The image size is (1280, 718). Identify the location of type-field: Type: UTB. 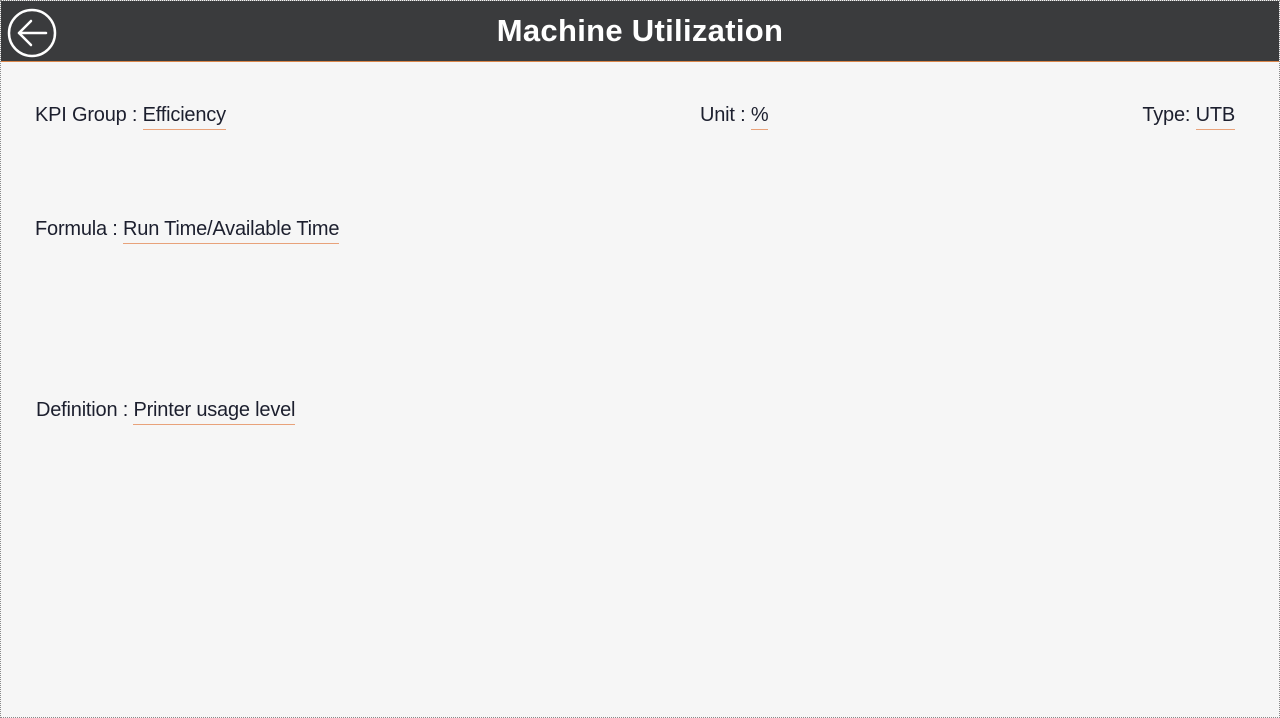
(1188, 116).